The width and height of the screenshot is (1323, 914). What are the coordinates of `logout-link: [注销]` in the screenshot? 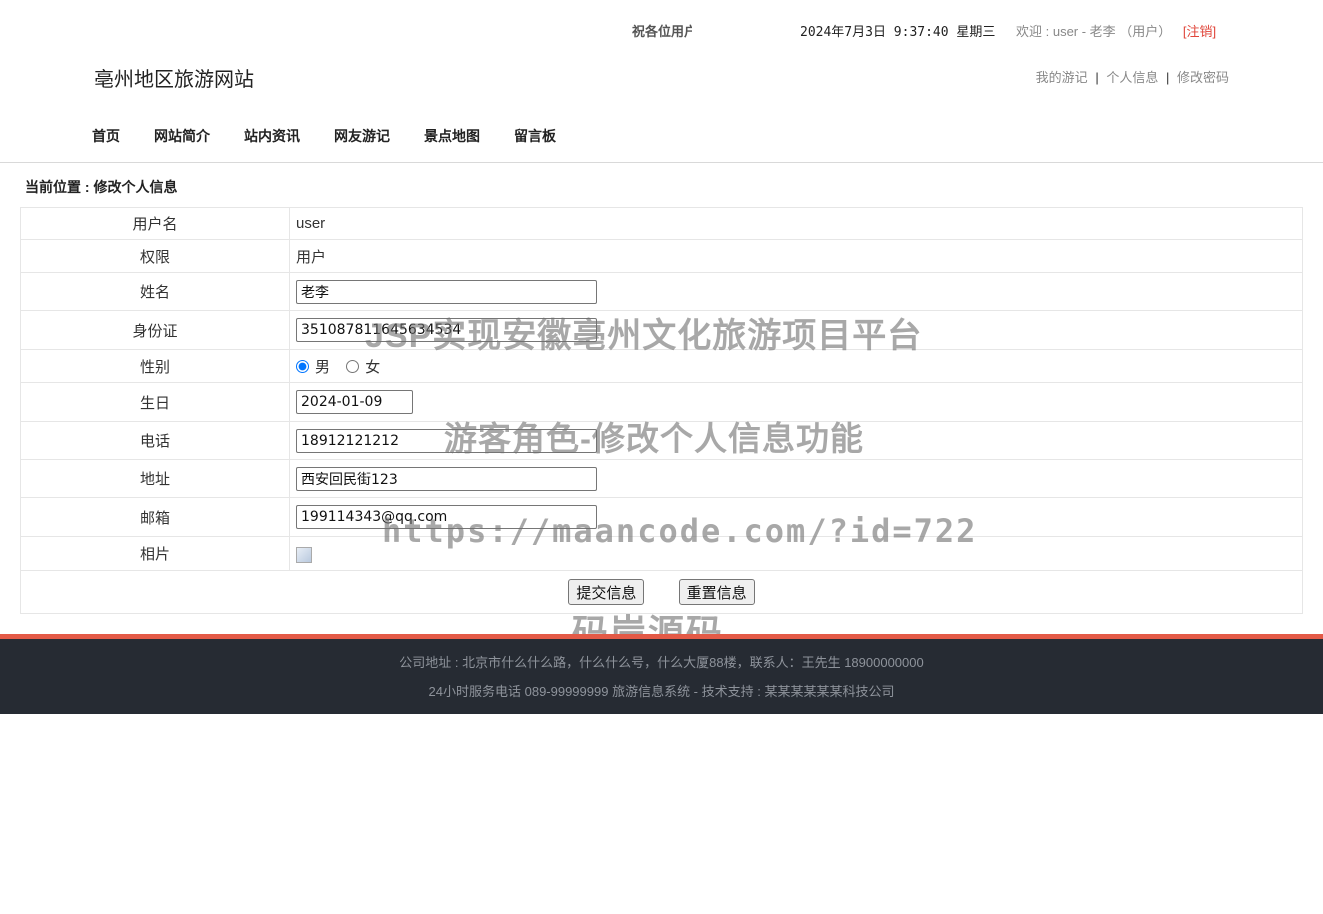 It's located at (1199, 31).